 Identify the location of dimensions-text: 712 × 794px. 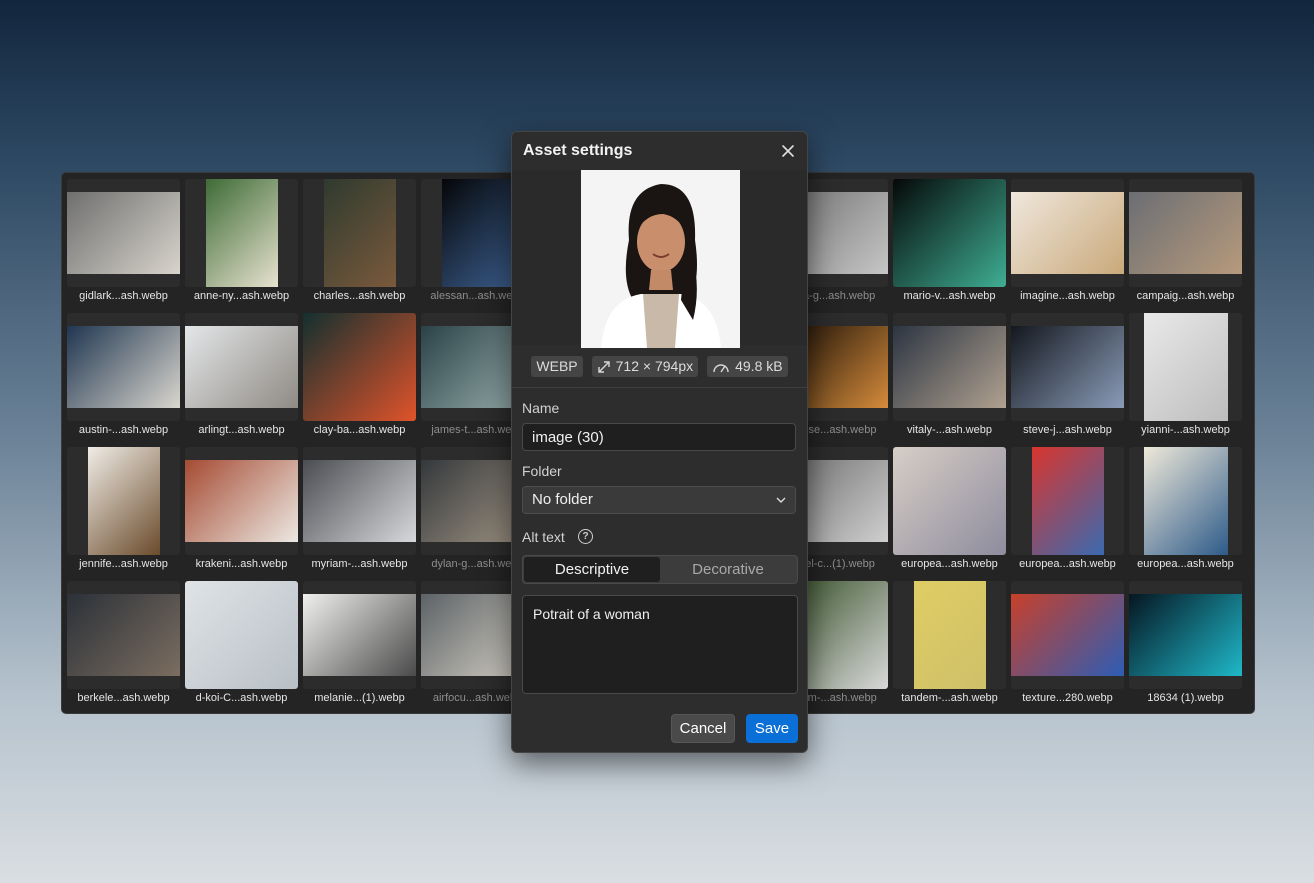
(654, 366).